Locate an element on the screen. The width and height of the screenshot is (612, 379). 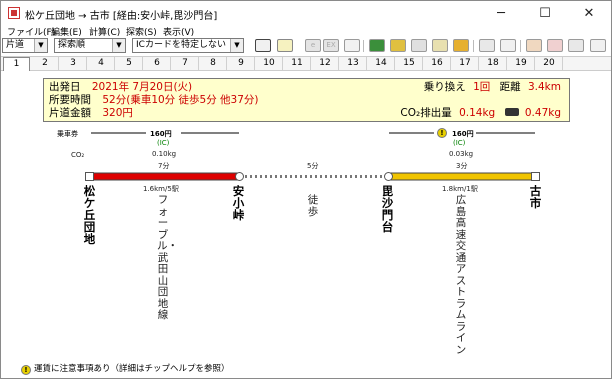
minimize-button: ─ is located at coordinates (501, 14).